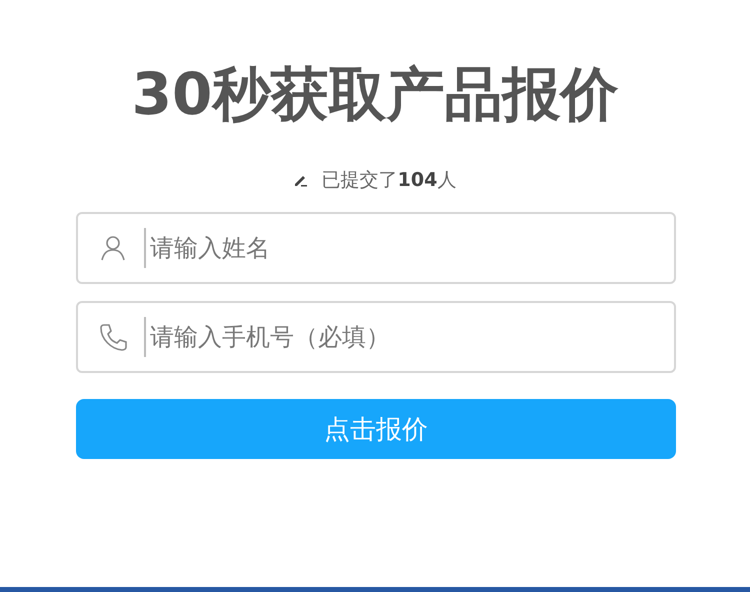  What do you see at coordinates (301, 180) in the screenshot?
I see `pencil-icon` at bounding box center [301, 180].